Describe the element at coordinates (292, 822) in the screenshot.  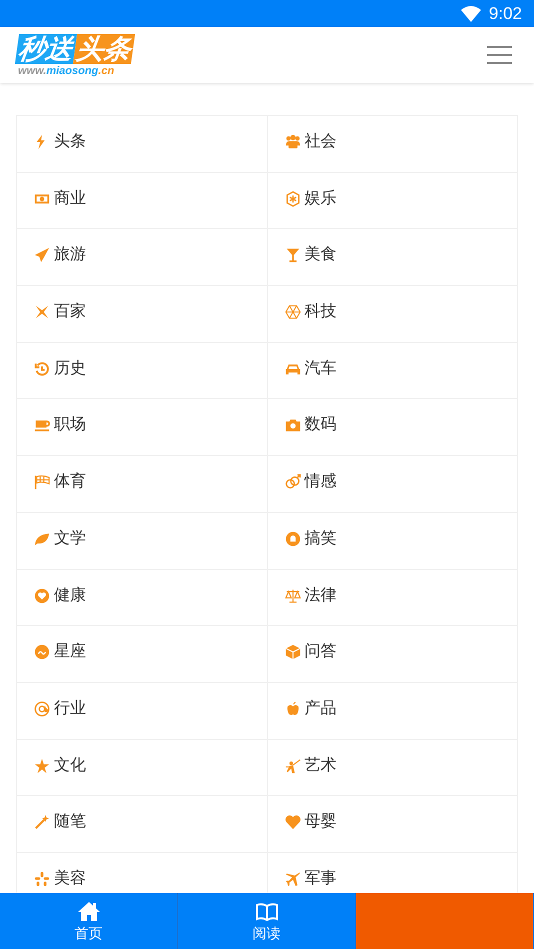
I see `heart-icon` at that location.